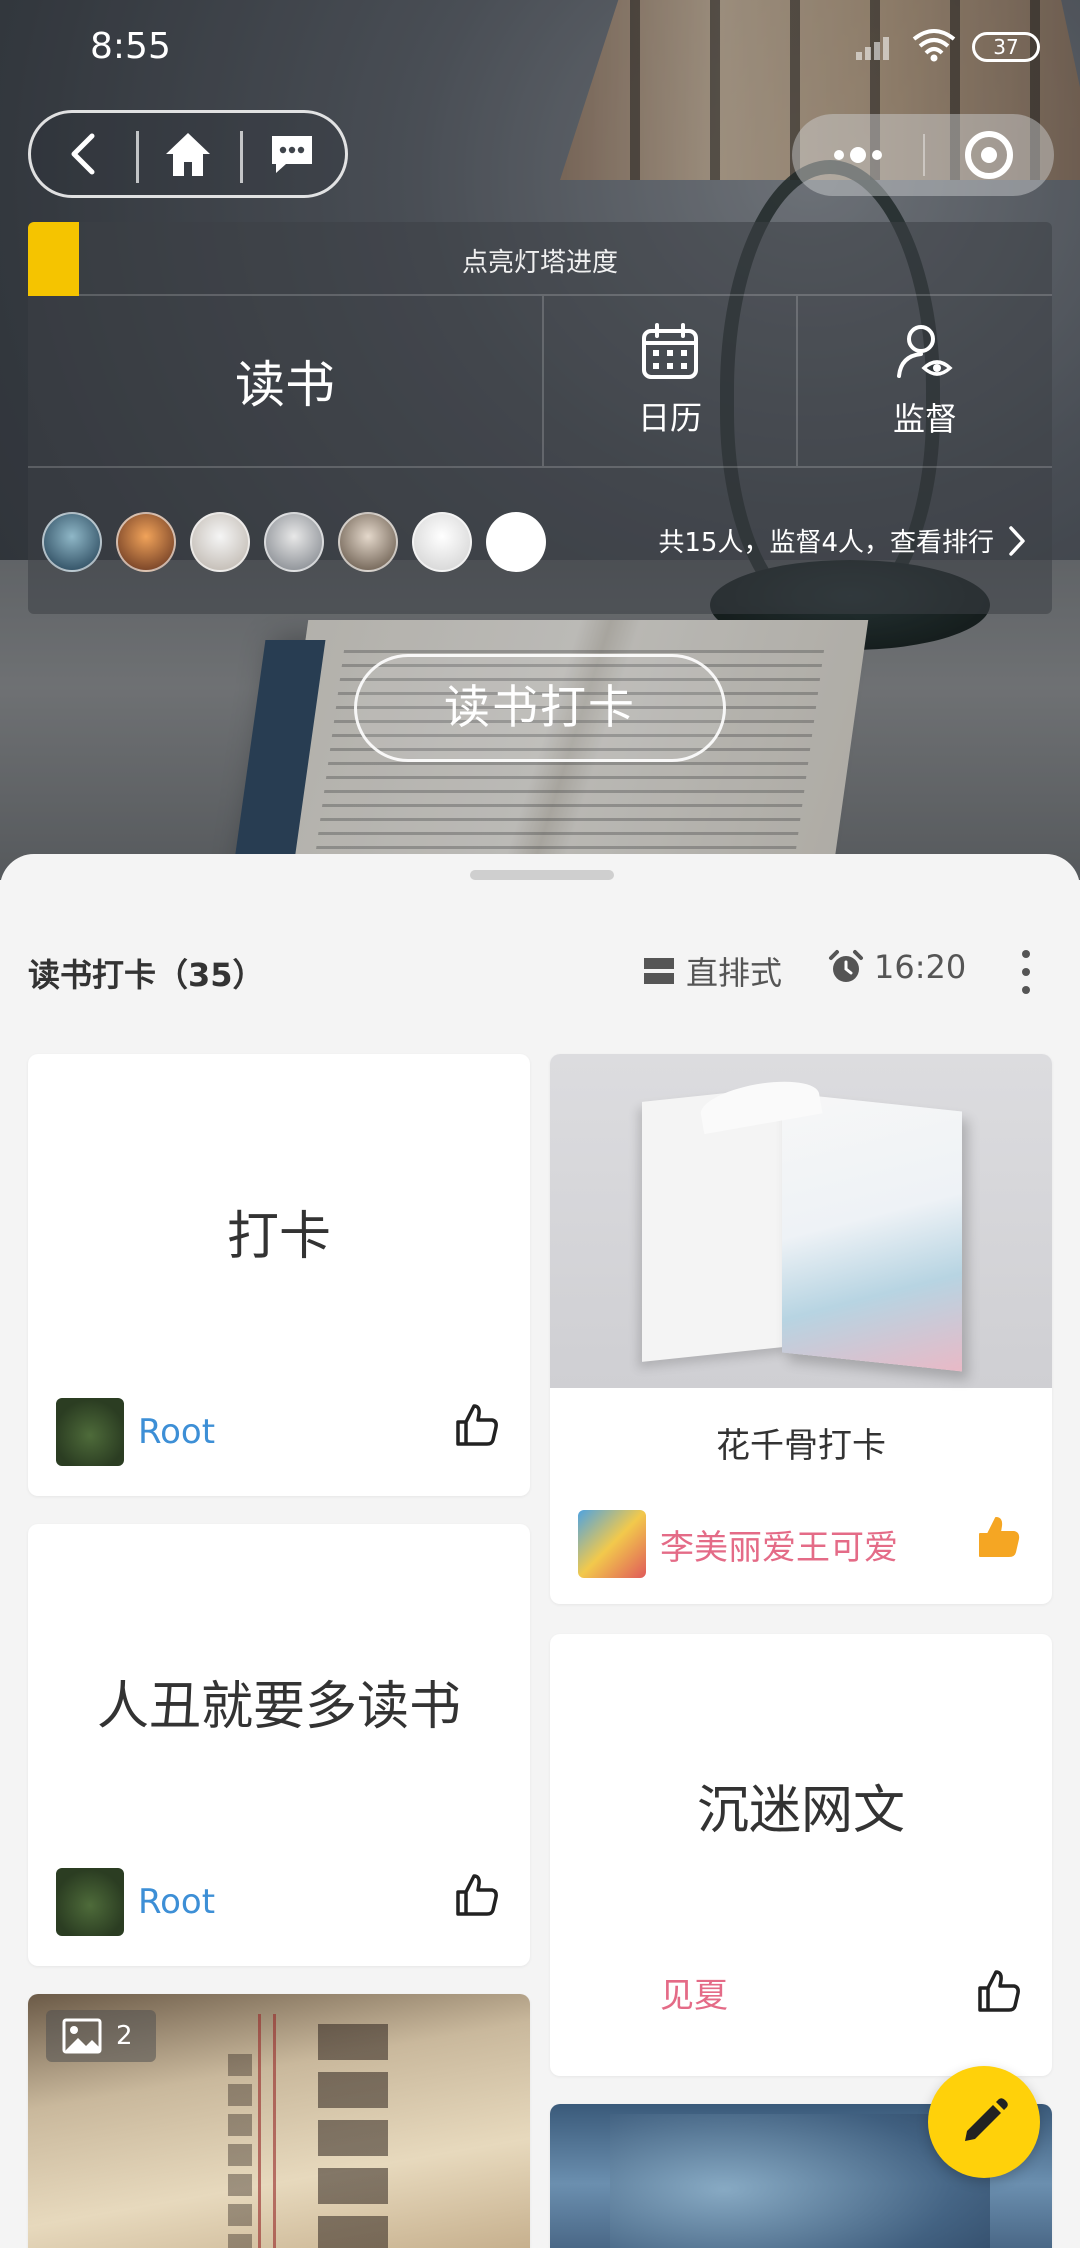  Describe the element at coordinates (669, 418) in the screenshot. I see `calendar-label: 日历` at that location.